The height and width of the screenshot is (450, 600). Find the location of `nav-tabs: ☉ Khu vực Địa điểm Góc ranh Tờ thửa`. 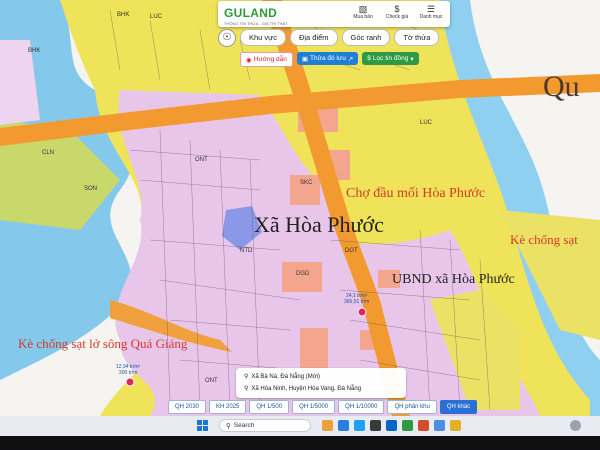

nav-tabs: ☉ Khu vực Địa điểm Góc ranh Tờ thửa is located at coordinates (329, 37).